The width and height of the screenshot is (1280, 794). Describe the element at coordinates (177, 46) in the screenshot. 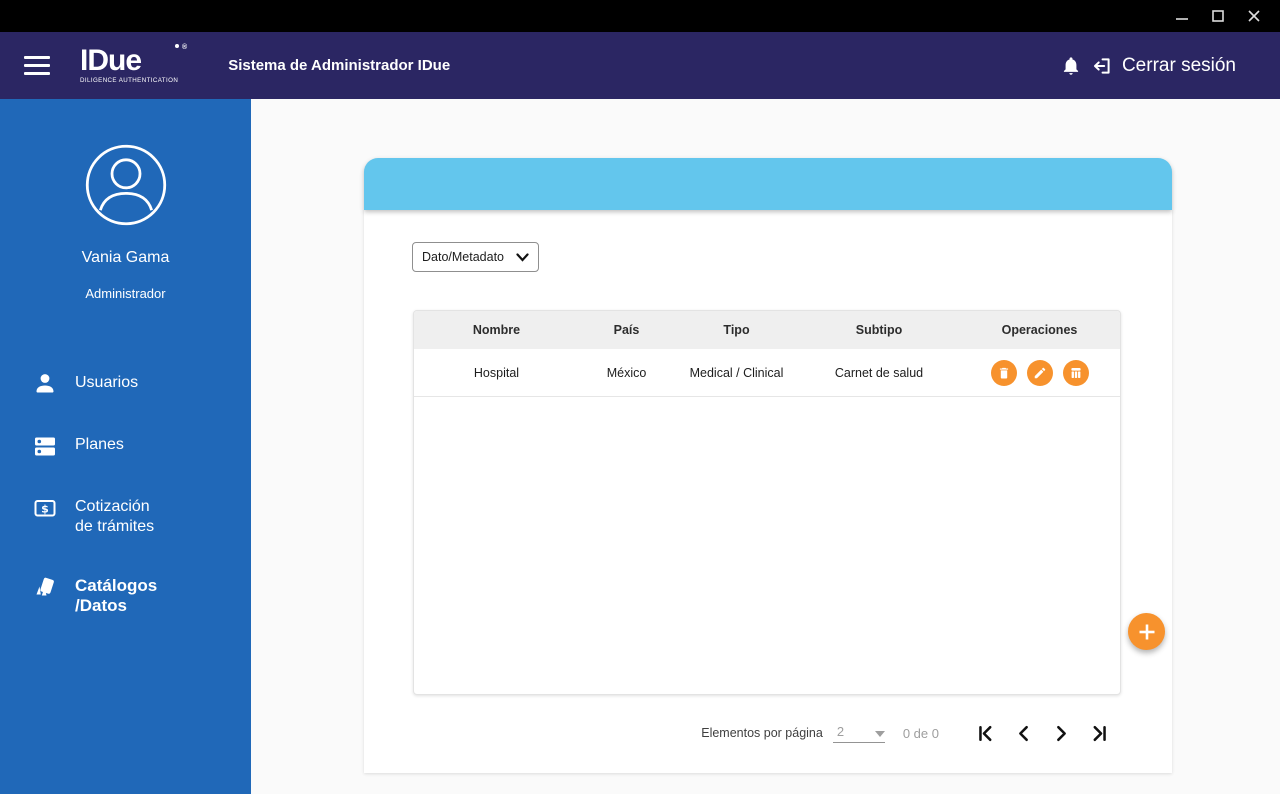

I see `logo-accent-dot` at that location.